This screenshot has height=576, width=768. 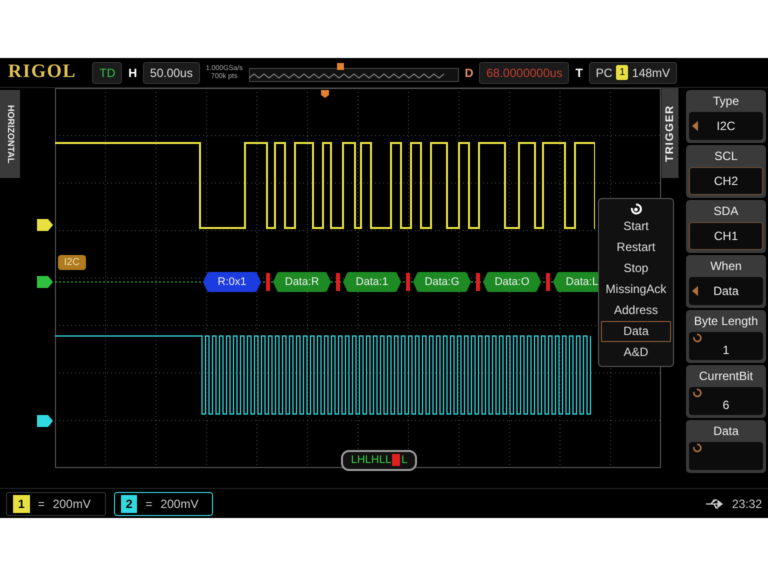 I want to click on menu-option: Data, so click(x=636, y=331).